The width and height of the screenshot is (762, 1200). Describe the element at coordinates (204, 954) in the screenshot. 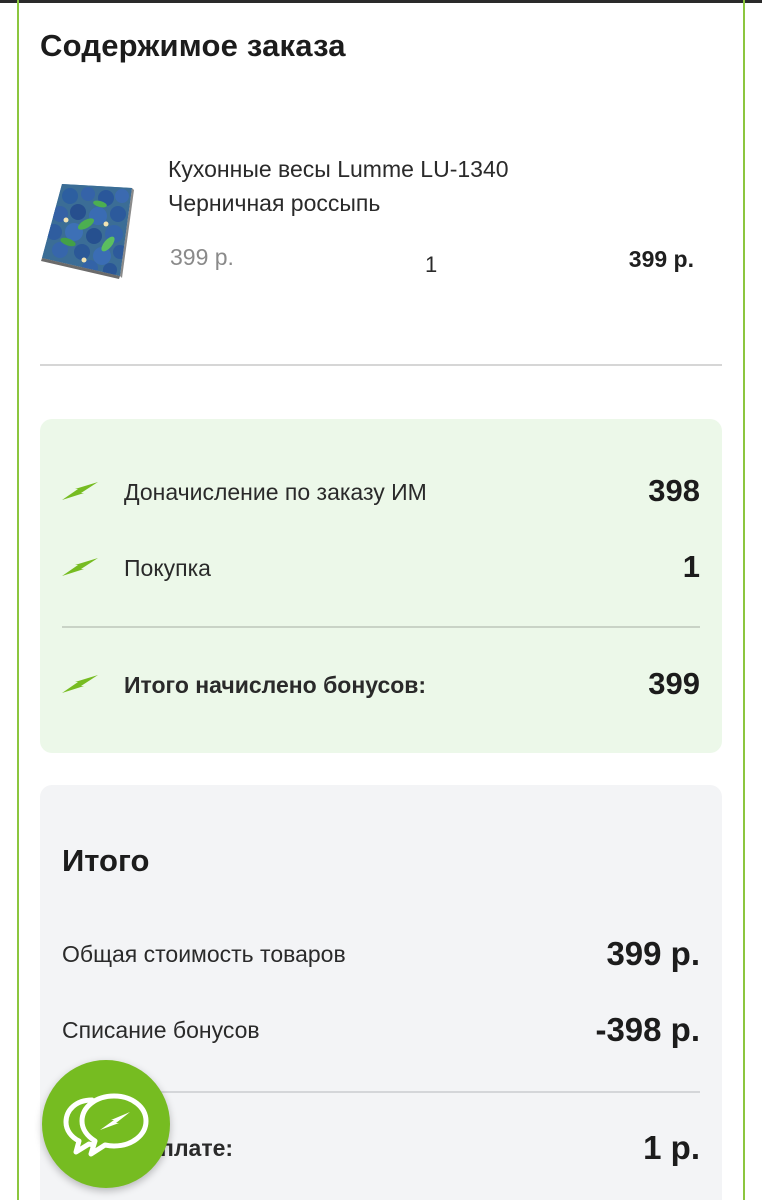

I see `goods-total-label: Общая стоимость товаров` at that location.